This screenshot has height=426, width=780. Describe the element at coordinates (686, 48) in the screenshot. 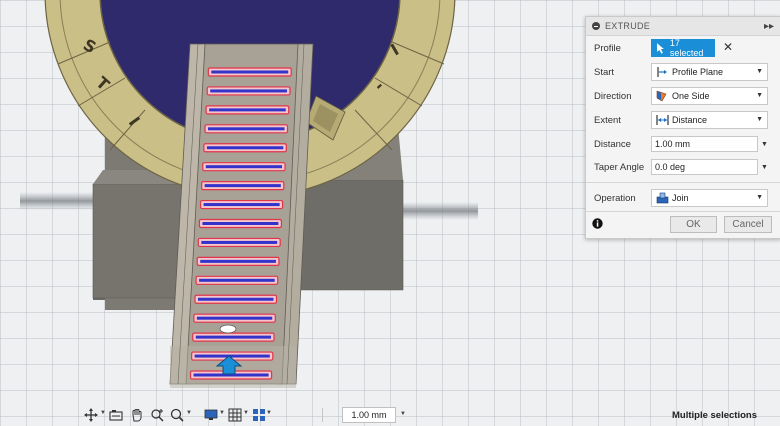

I see `profile-selection-count: 17 selected` at that location.